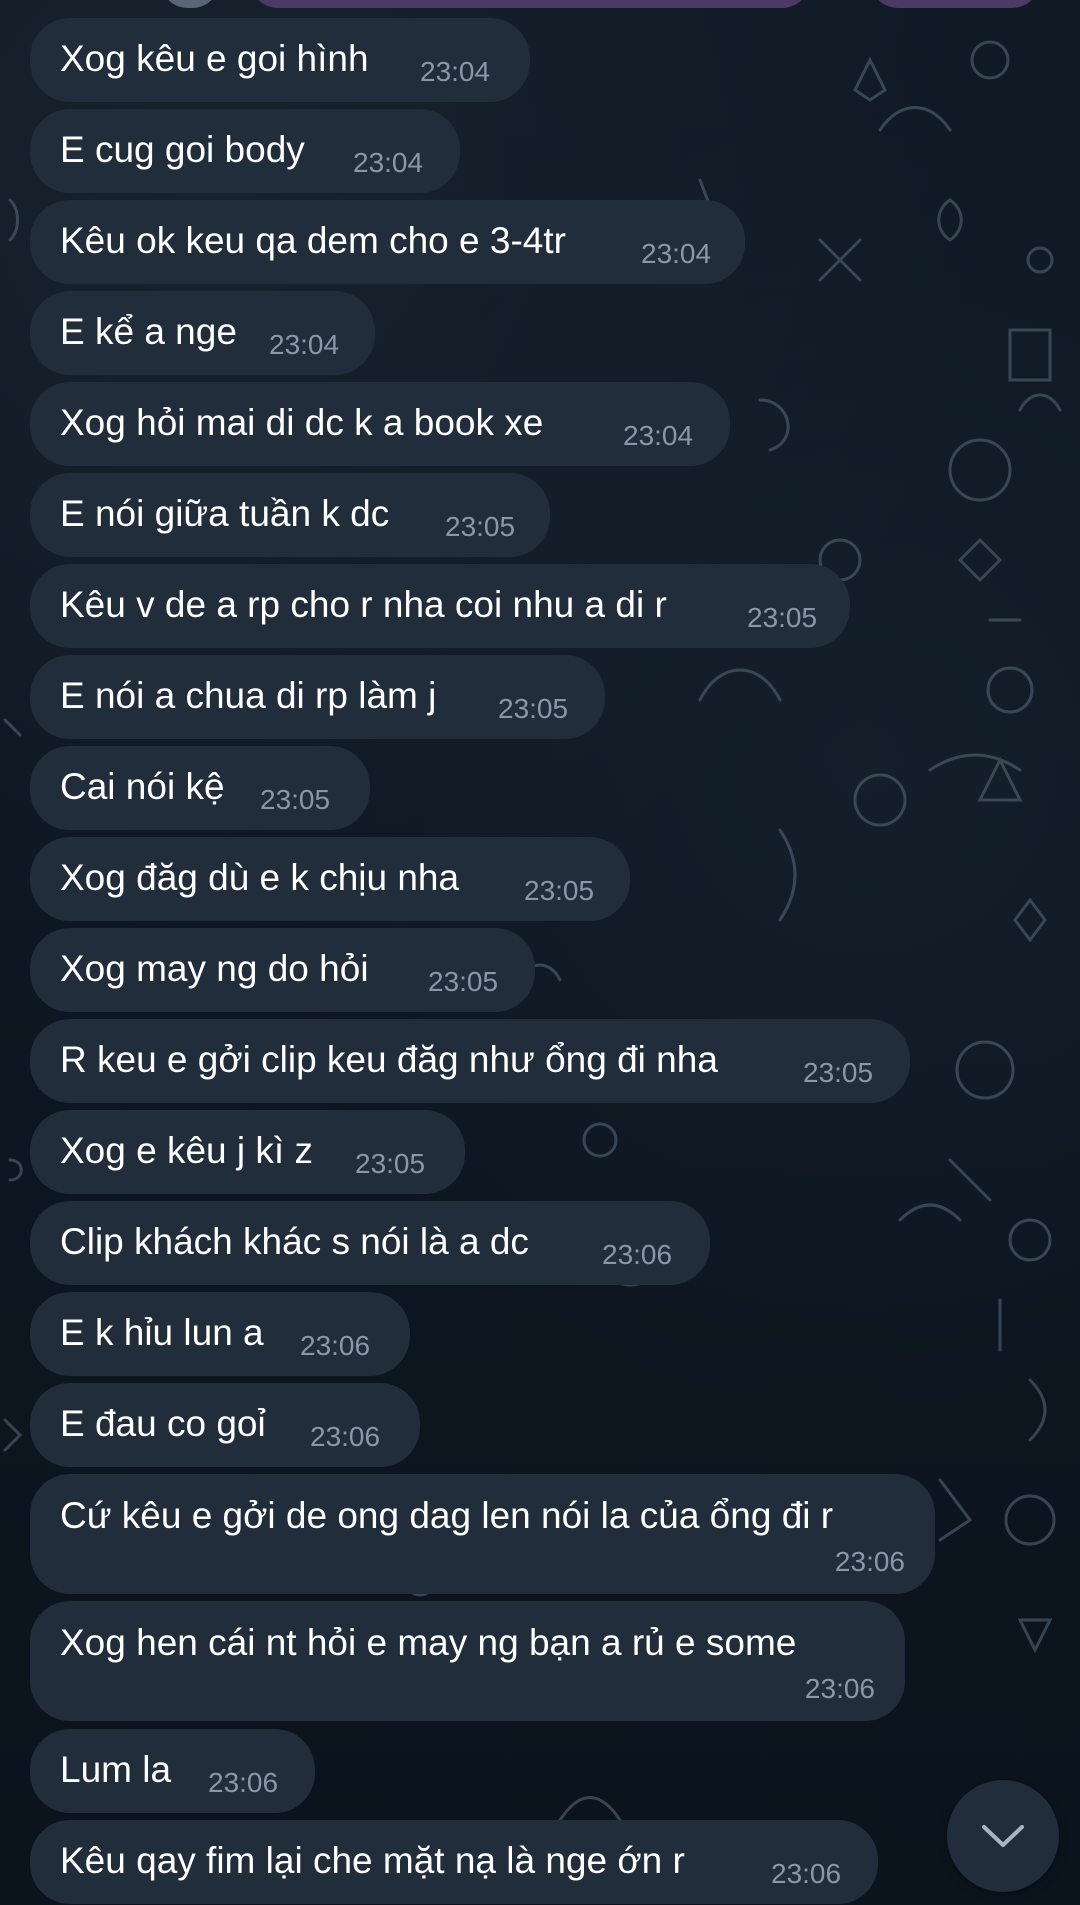 Image resolution: width=1080 pixels, height=1905 pixels. What do you see at coordinates (294, 1241) in the screenshot?
I see `message-text: Clip khách khác s nói là a dc` at bounding box center [294, 1241].